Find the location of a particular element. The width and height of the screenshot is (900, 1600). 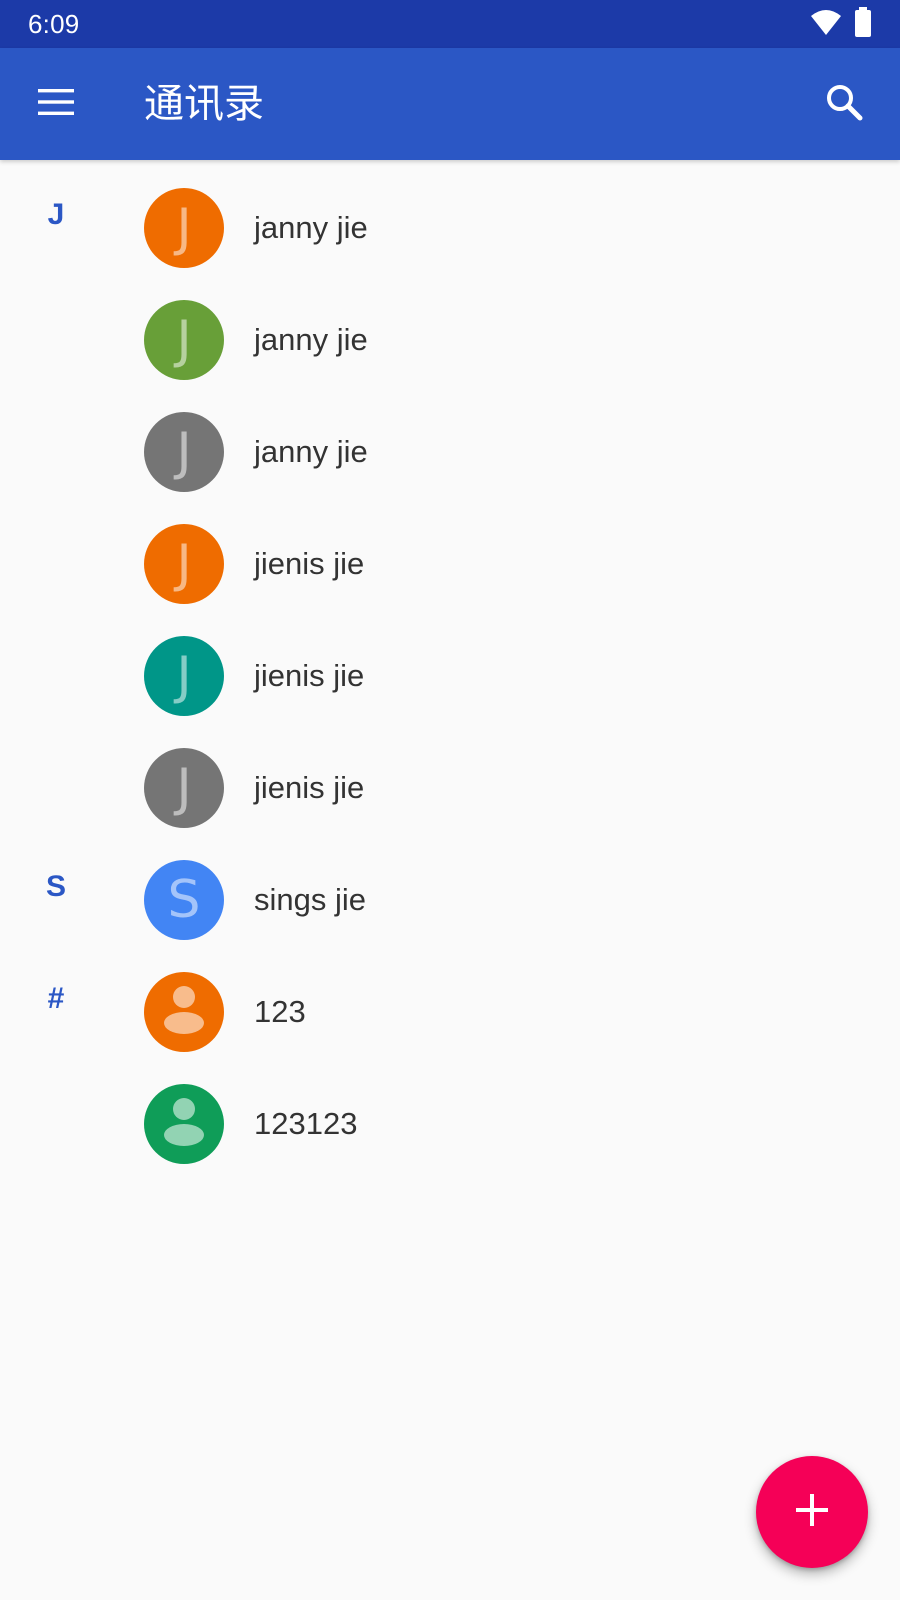

avatar: S is located at coordinates (184, 900).